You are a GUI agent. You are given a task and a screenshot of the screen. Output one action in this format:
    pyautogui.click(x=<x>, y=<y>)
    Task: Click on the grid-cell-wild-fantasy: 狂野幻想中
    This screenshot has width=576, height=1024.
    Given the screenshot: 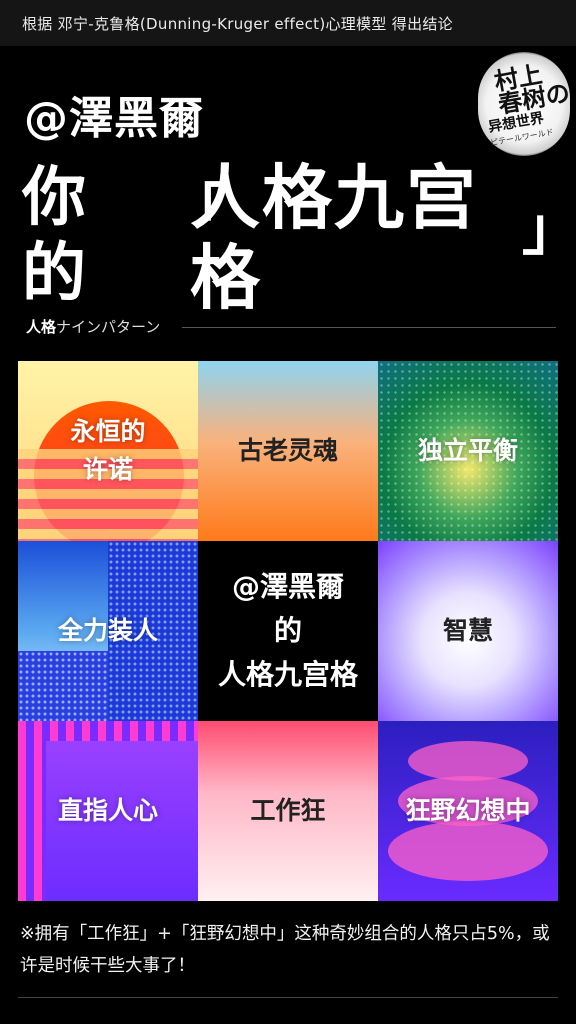 What is the action you would take?
    pyautogui.click(x=468, y=811)
    